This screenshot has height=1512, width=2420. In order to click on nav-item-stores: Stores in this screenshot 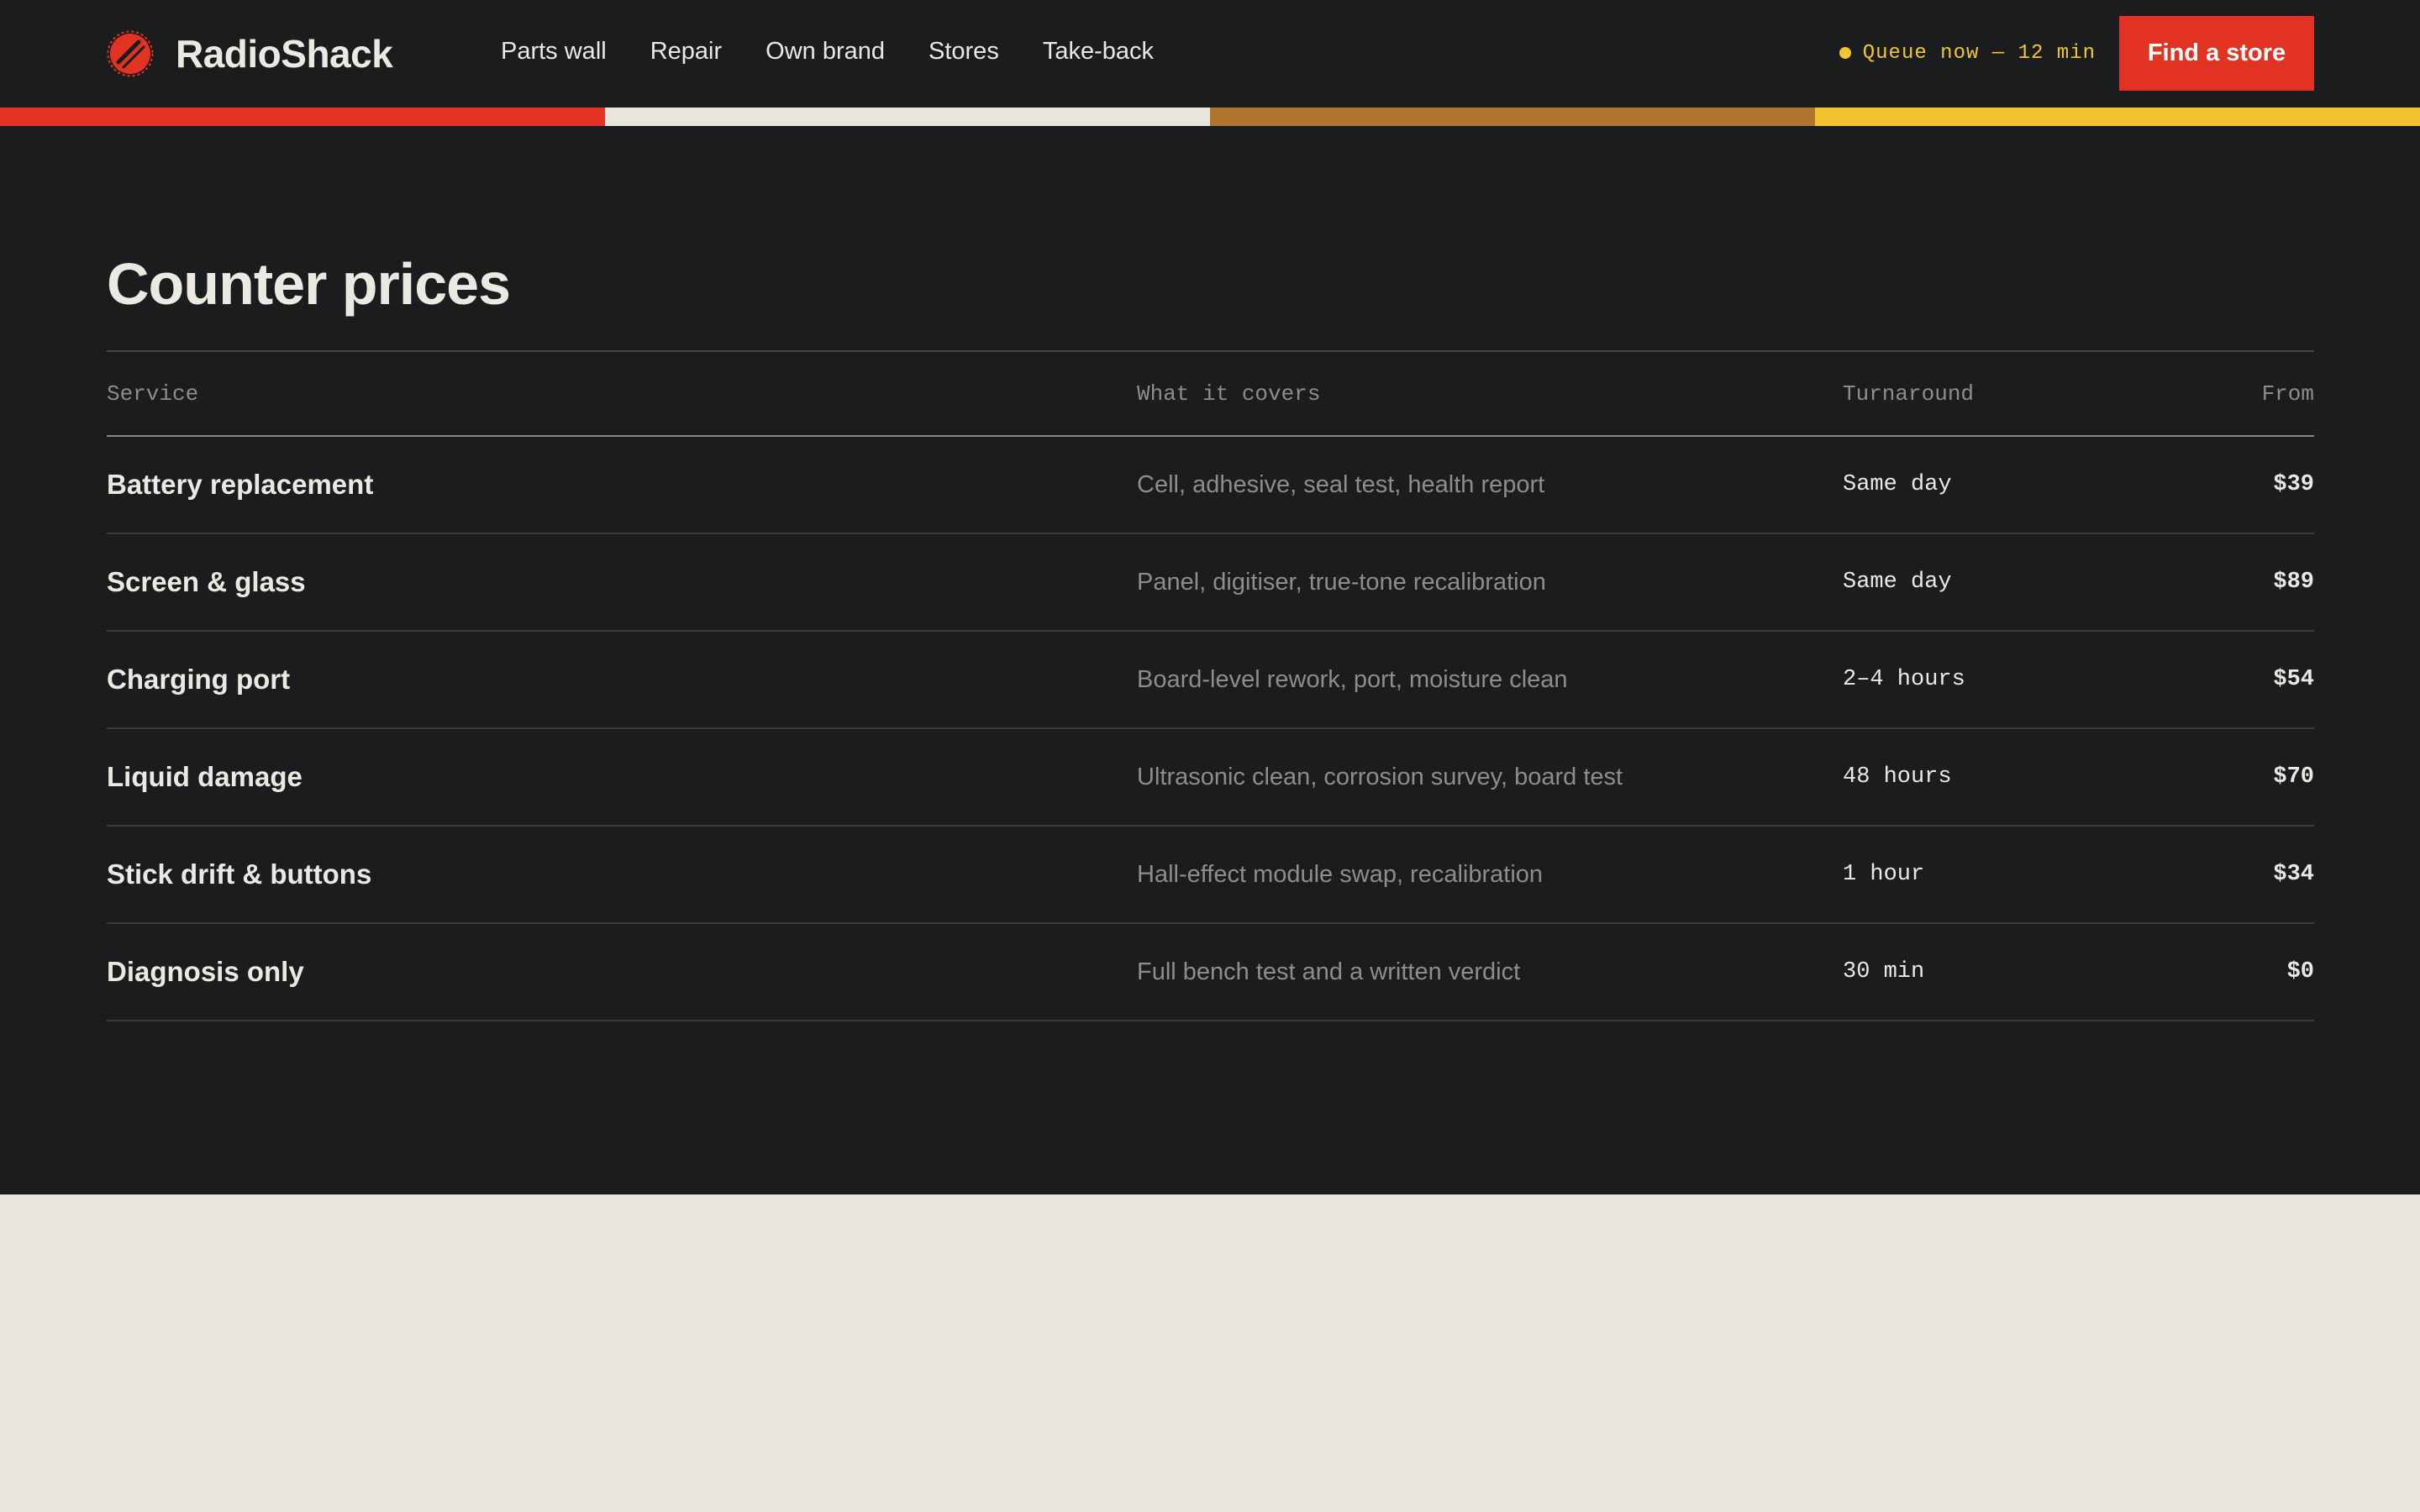, I will do `click(964, 52)`.